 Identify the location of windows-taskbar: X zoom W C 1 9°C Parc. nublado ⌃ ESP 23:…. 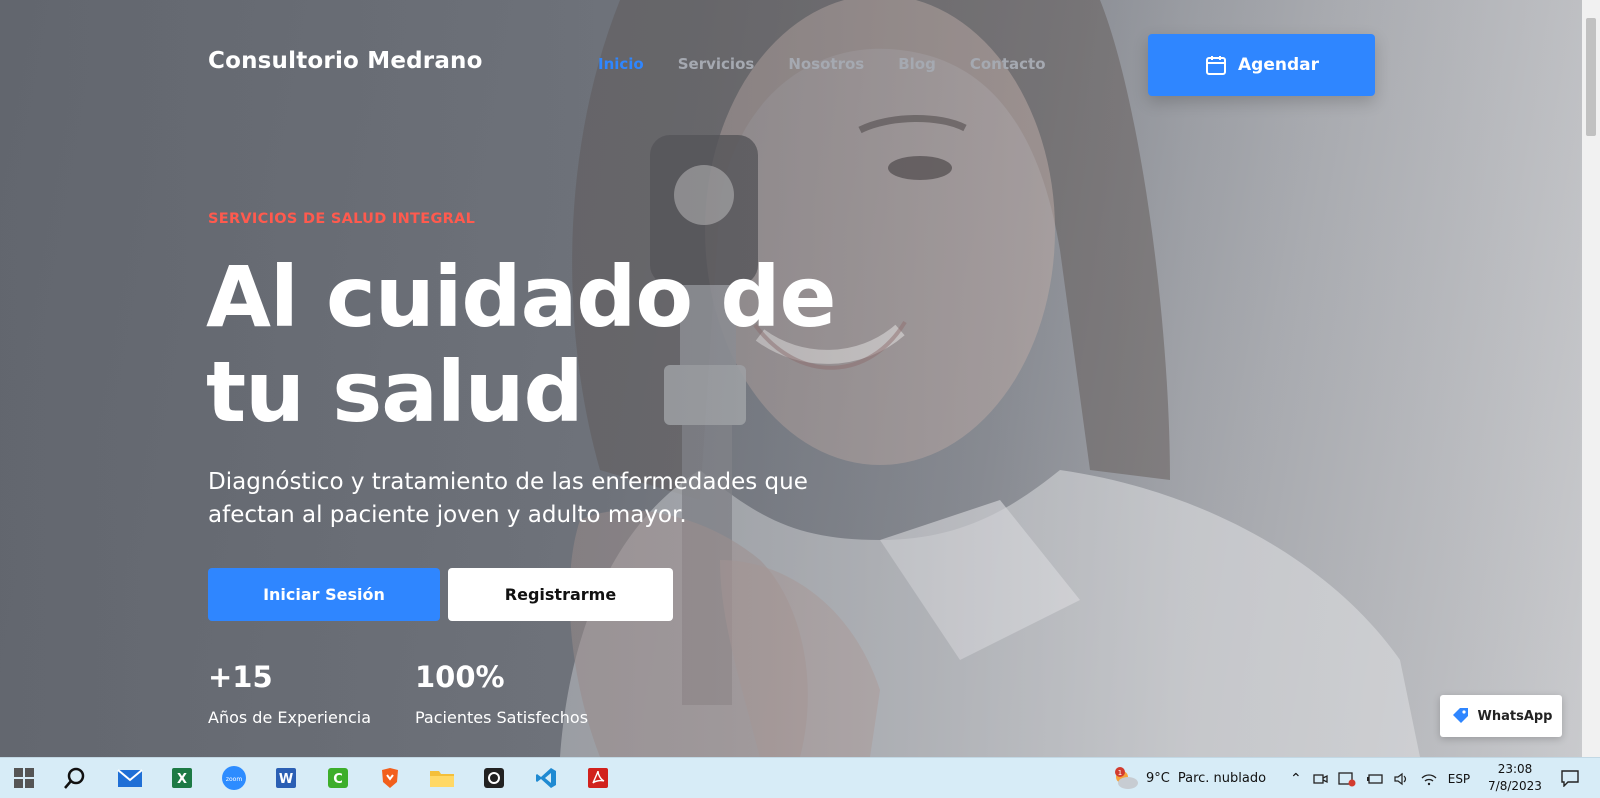
(800, 777).